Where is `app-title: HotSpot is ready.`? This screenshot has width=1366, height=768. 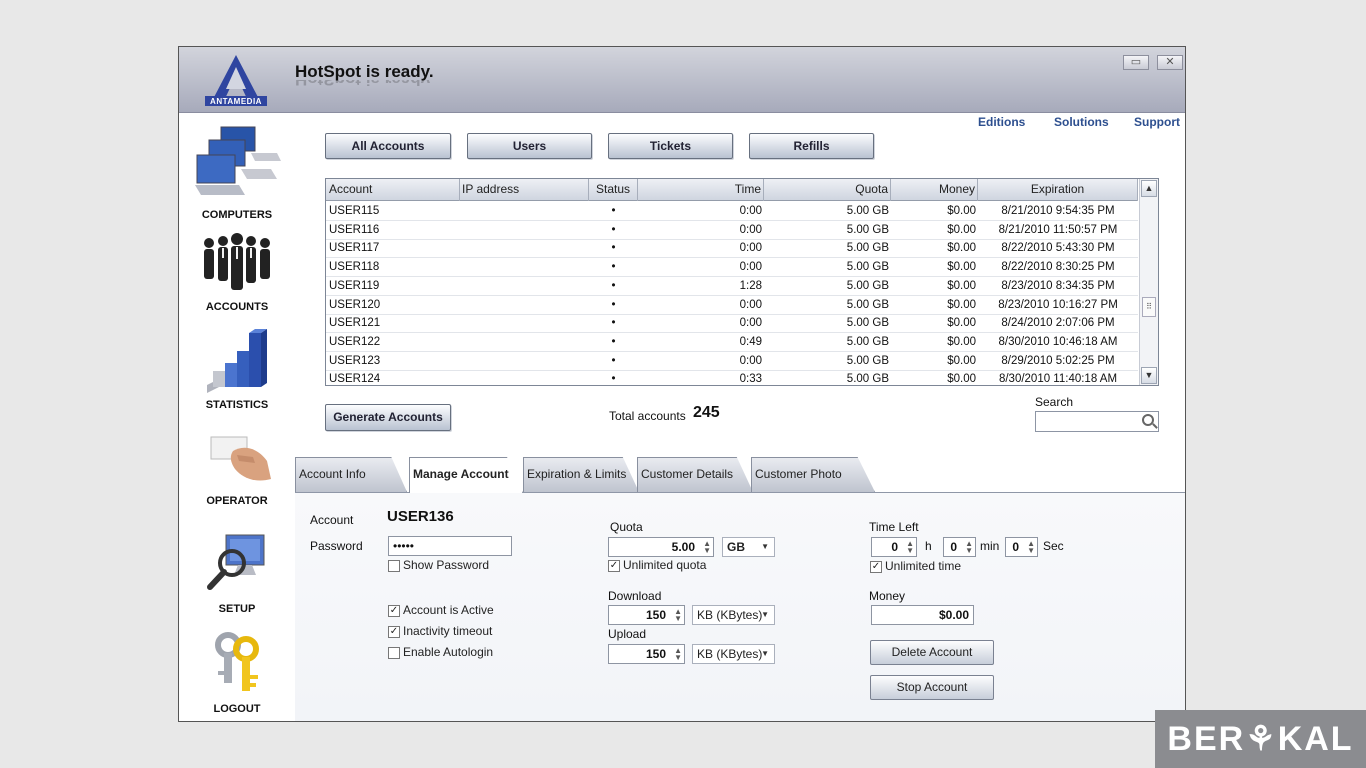
app-title: HotSpot is ready. is located at coordinates (364, 71).